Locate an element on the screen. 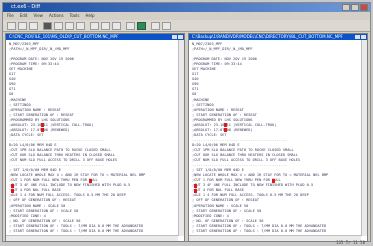 This screenshot has width=373, height=246. minimize-button is located at coordinates (346, 7).